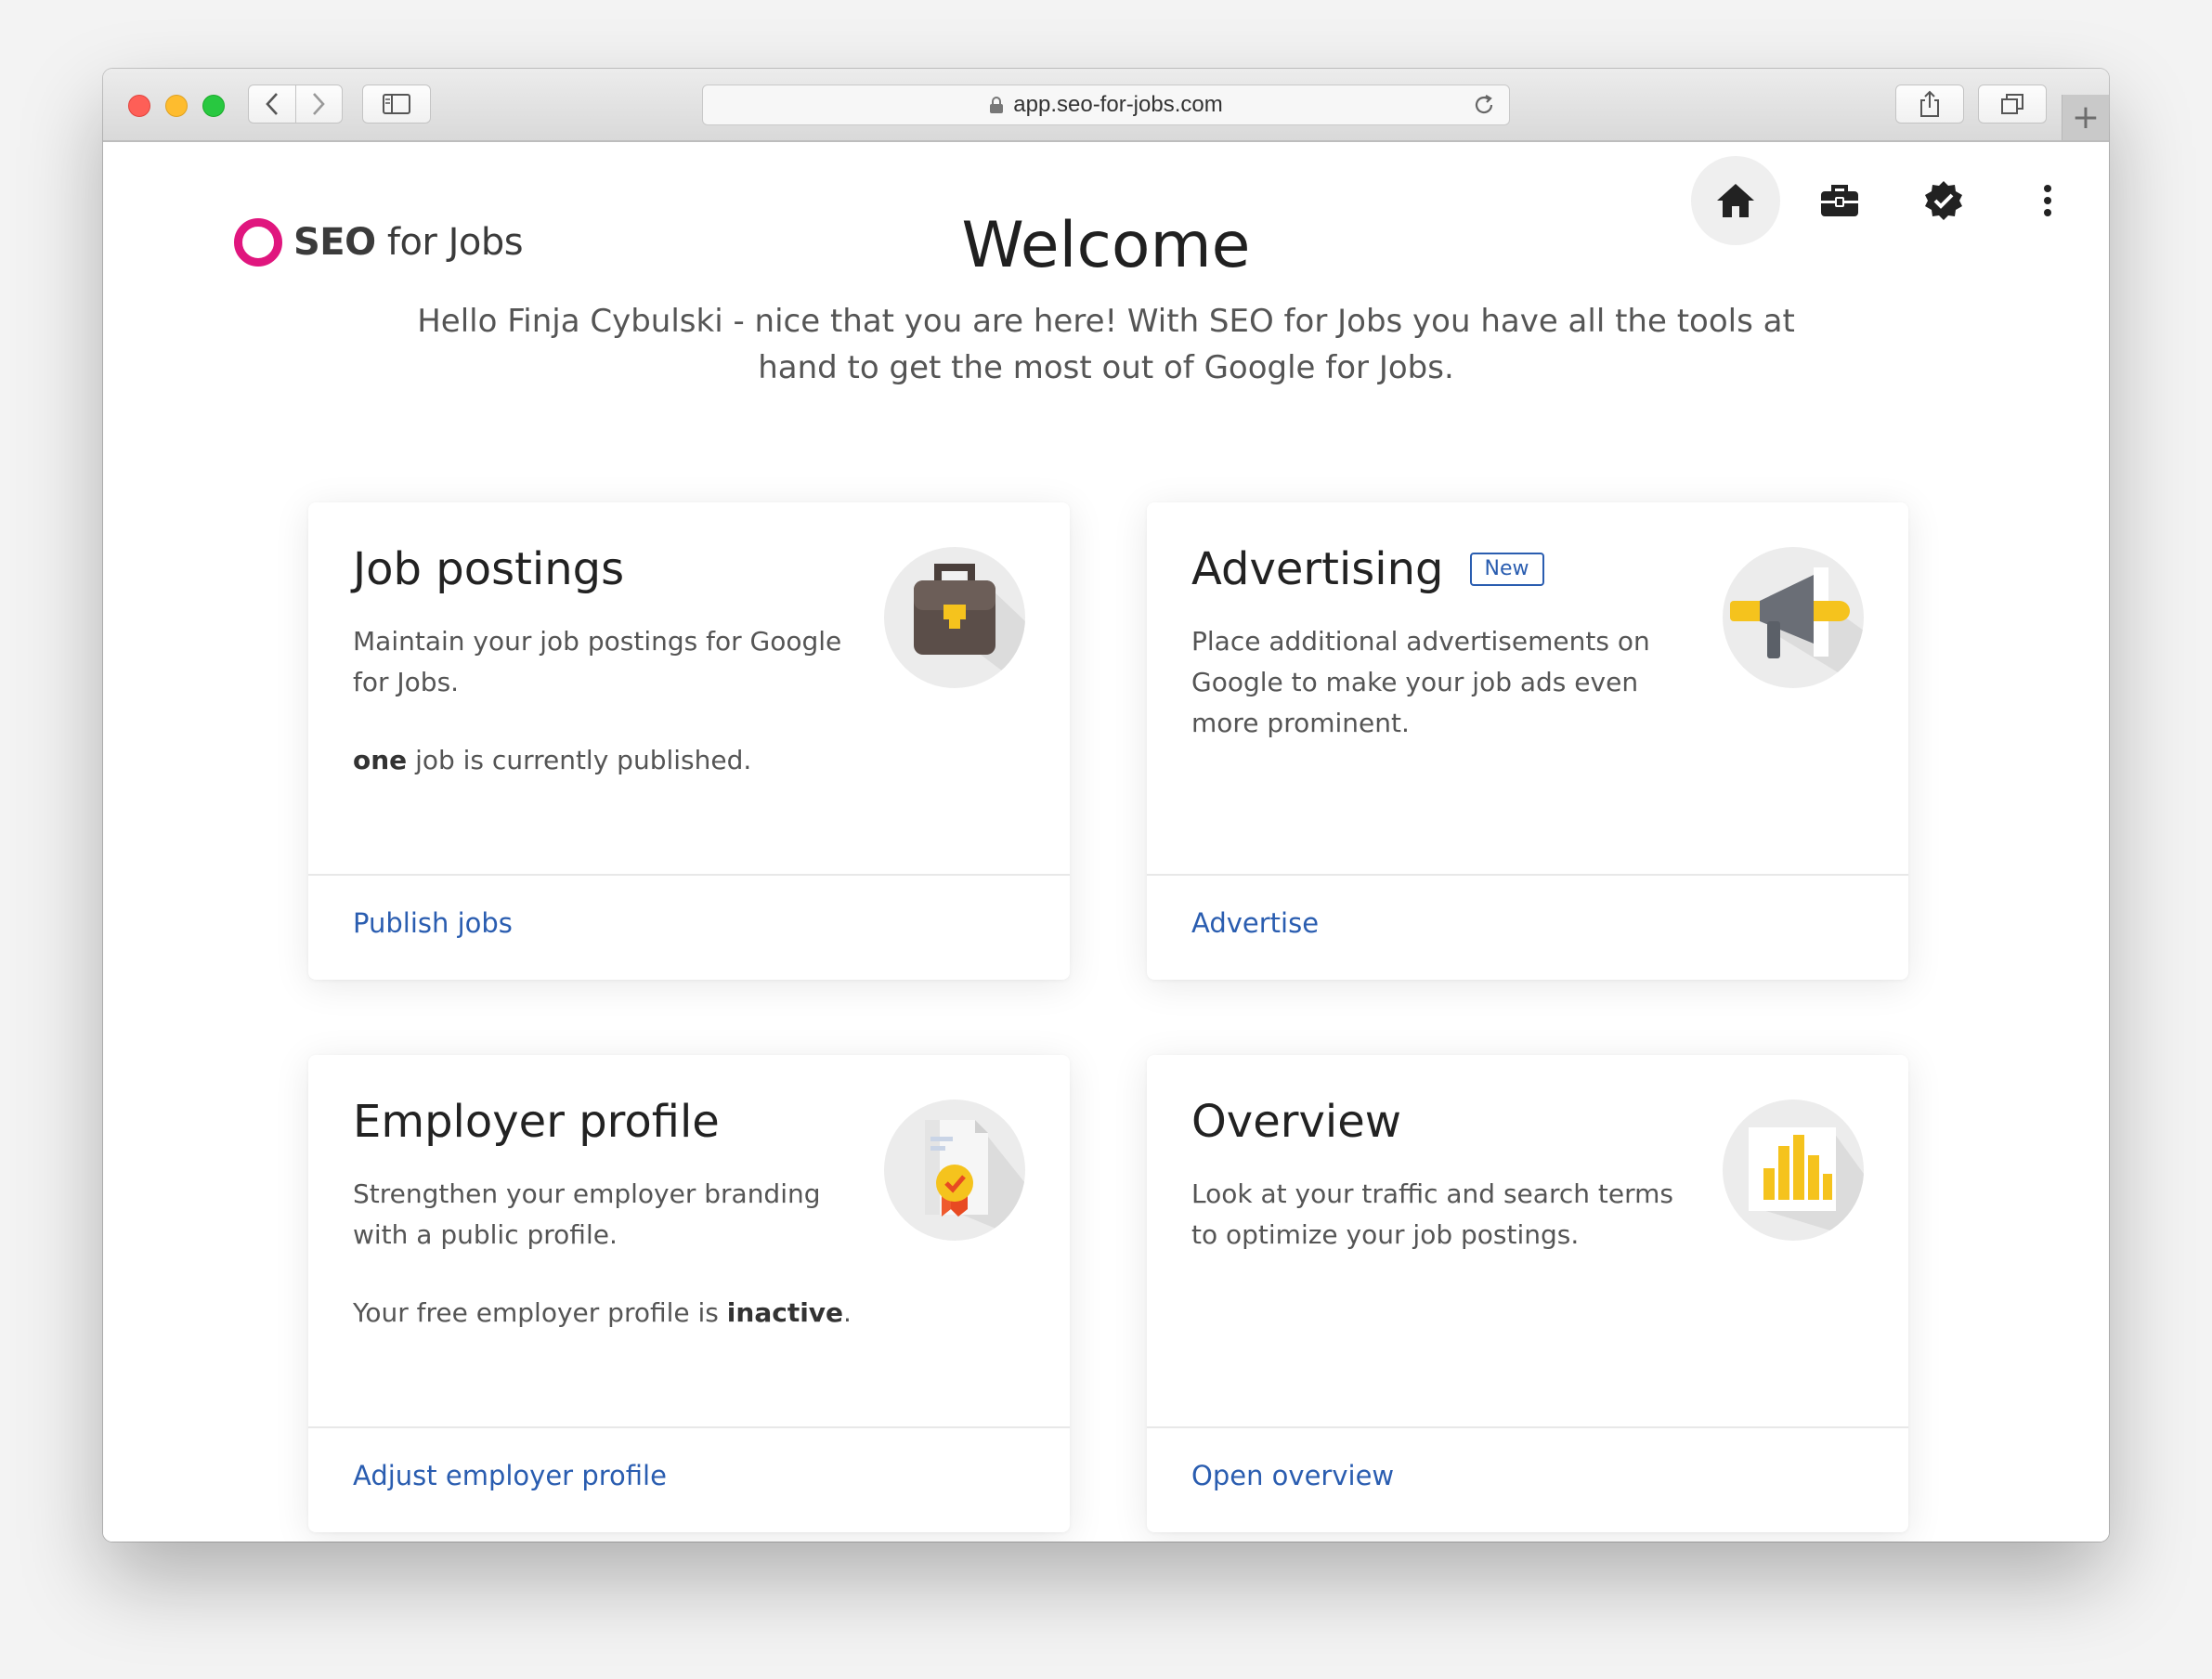  I want to click on chevron-left-icon, so click(271, 104).